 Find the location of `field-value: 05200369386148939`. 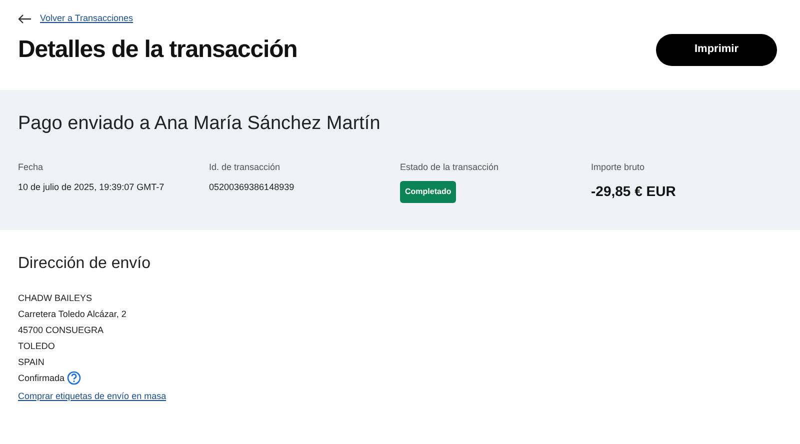

field-value: 05200369386148939 is located at coordinates (252, 187).